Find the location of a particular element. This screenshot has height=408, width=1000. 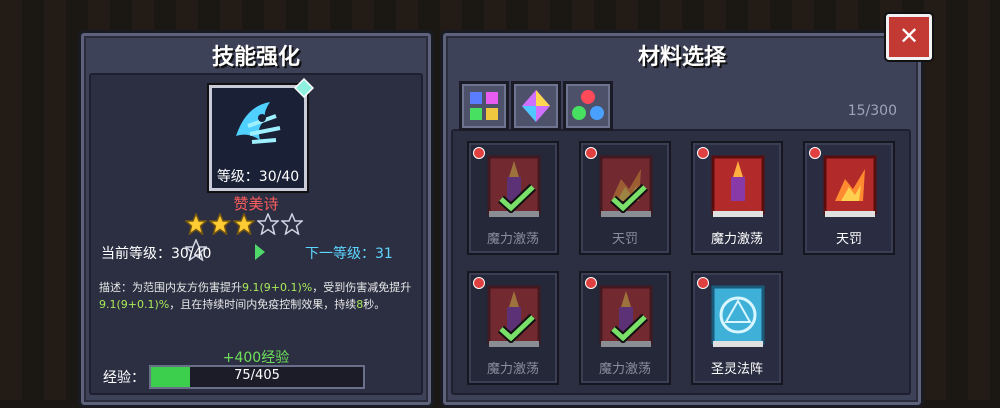

arrow-right-icon is located at coordinates (260, 252).